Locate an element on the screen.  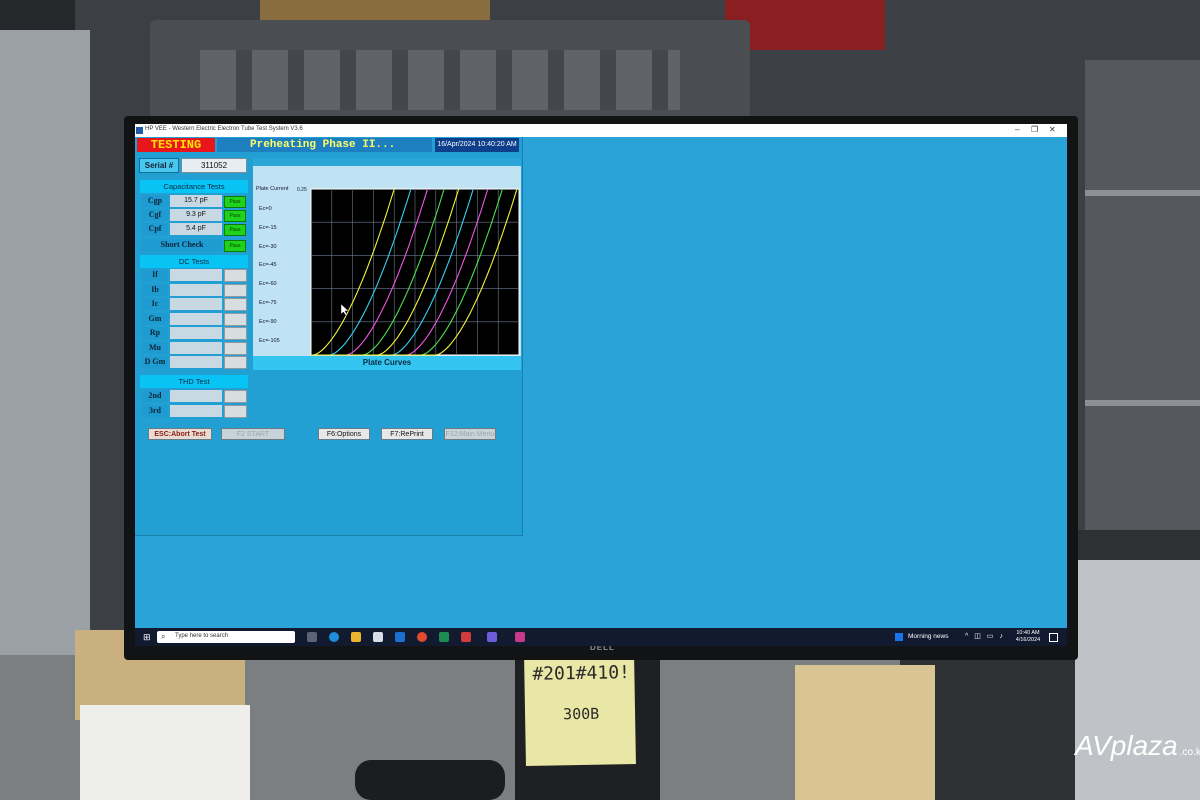
function-key-button: F12:Main Menu is located at coordinates (470, 434).